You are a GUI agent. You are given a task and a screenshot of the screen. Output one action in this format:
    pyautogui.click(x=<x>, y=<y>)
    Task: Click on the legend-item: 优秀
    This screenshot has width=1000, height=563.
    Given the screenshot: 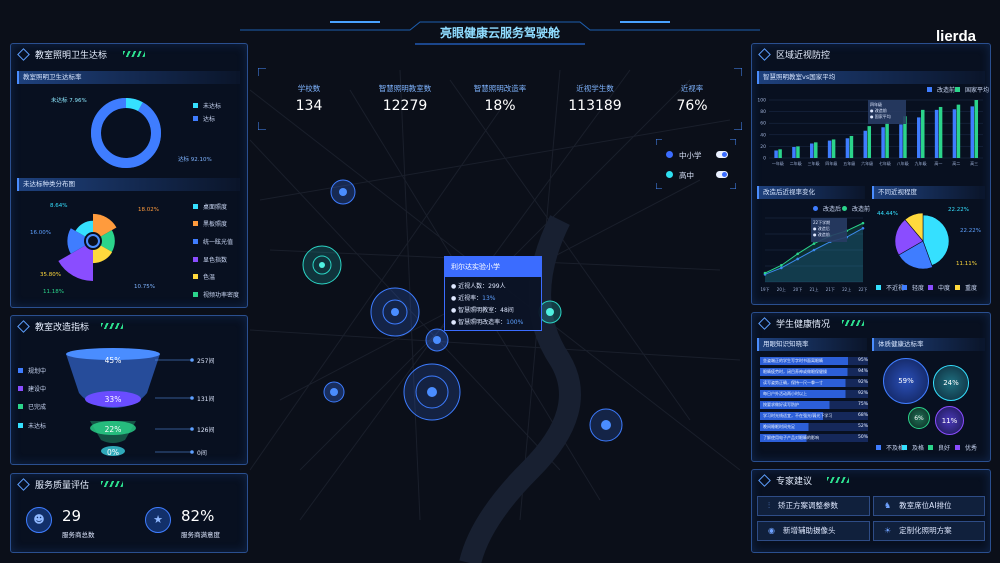 What is the action you would take?
    pyautogui.click(x=966, y=447)
    